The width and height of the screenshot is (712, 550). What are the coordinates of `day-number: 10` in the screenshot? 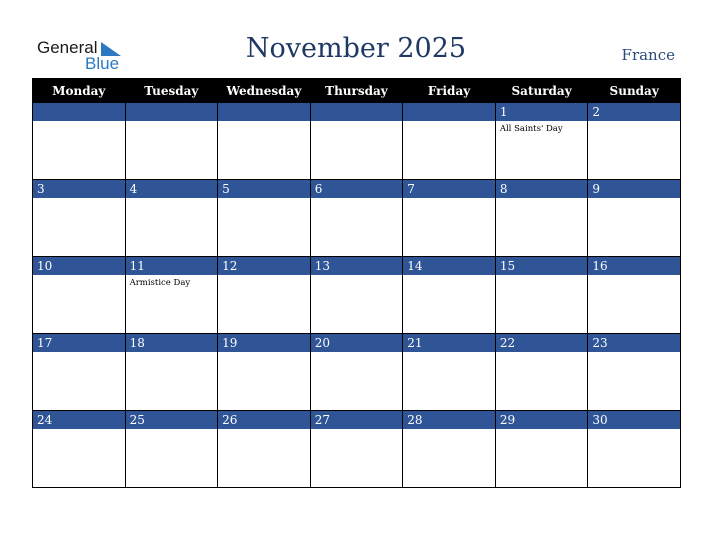 It's located at (79, 266).